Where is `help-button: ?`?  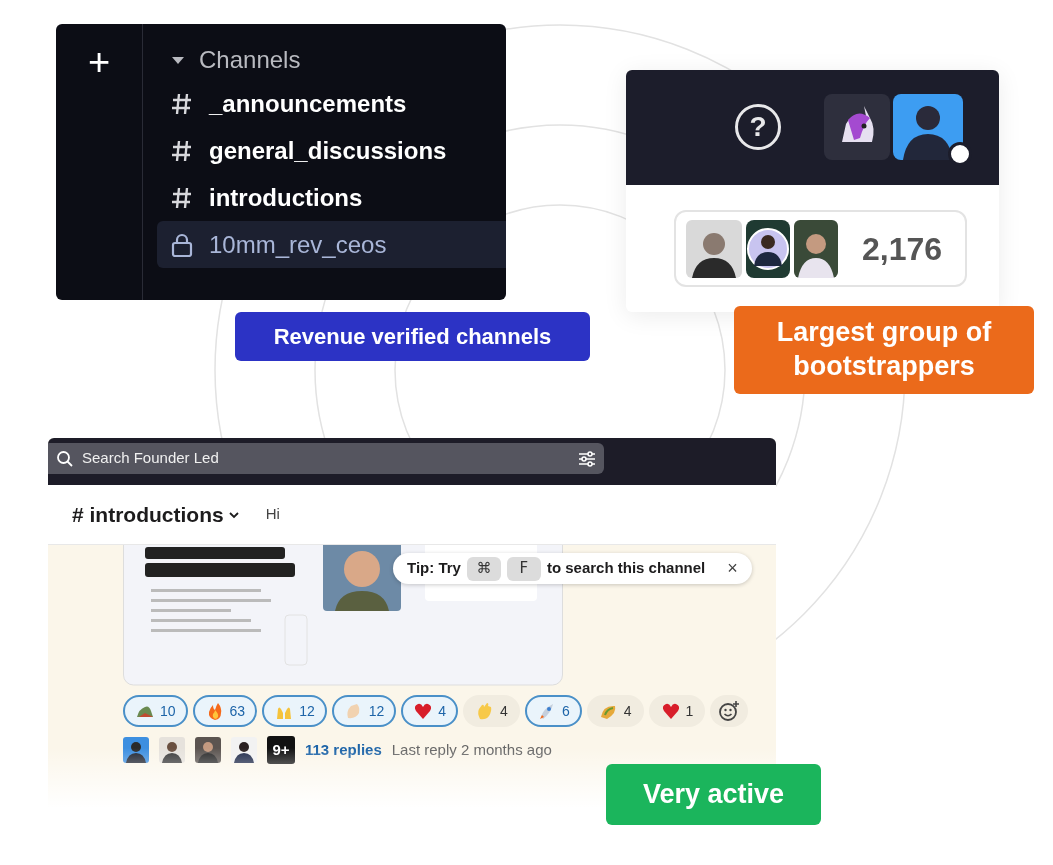
help-button: ? is located at coordinates (758, 127).